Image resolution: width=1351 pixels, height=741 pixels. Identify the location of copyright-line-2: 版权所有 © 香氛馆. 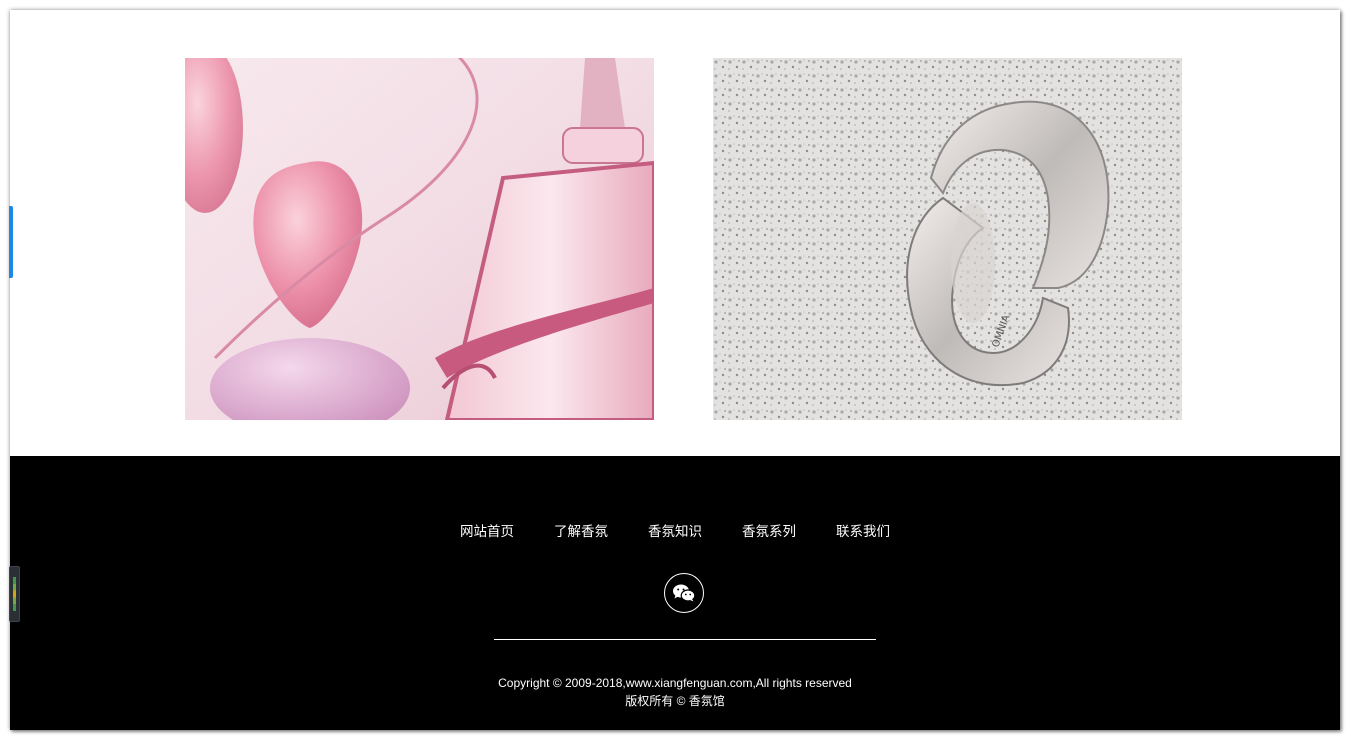
(675, 701).